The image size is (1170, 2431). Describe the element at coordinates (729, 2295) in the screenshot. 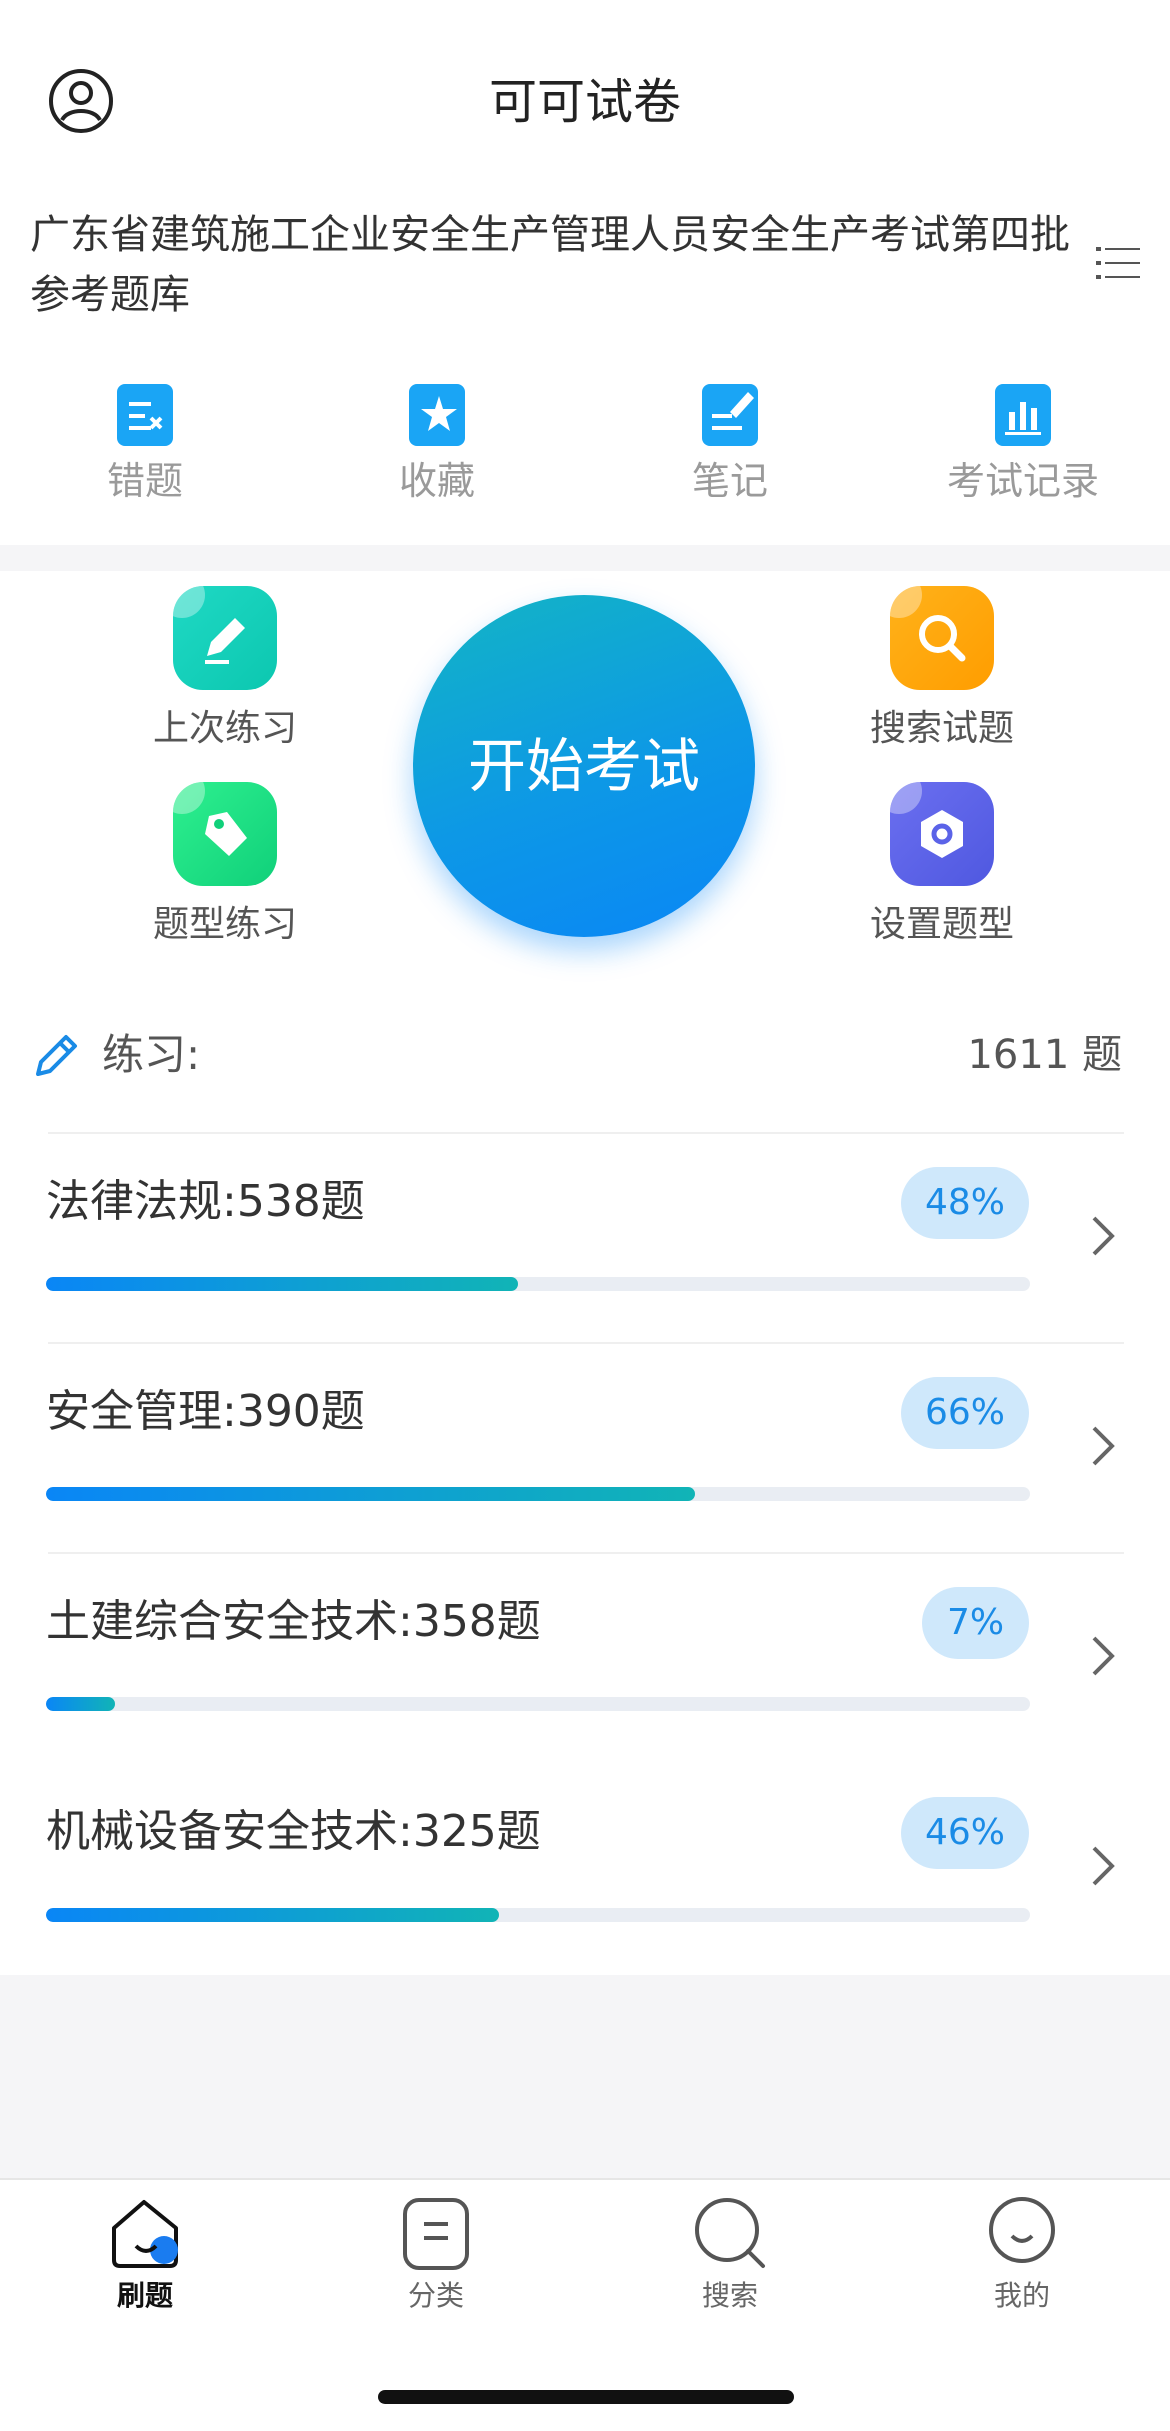

I see `tab-label: 搜索` at that location.